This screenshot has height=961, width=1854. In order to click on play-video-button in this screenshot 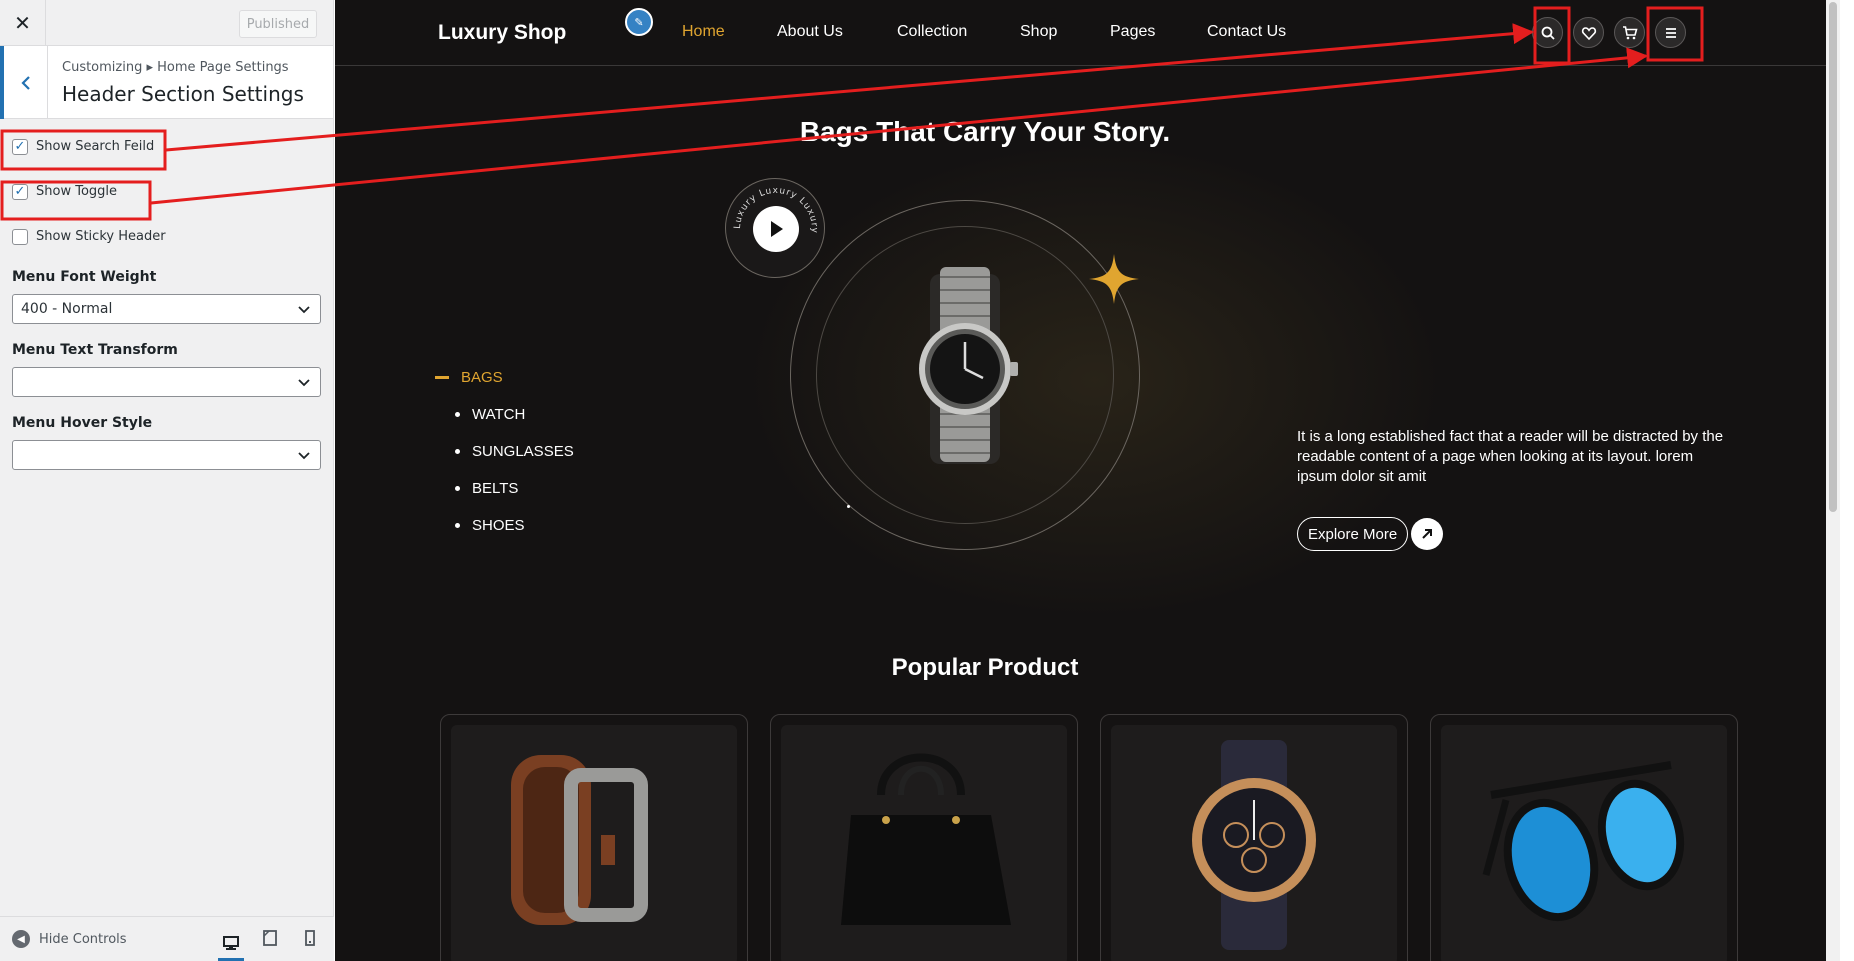, I will do `click(776, 229)`.